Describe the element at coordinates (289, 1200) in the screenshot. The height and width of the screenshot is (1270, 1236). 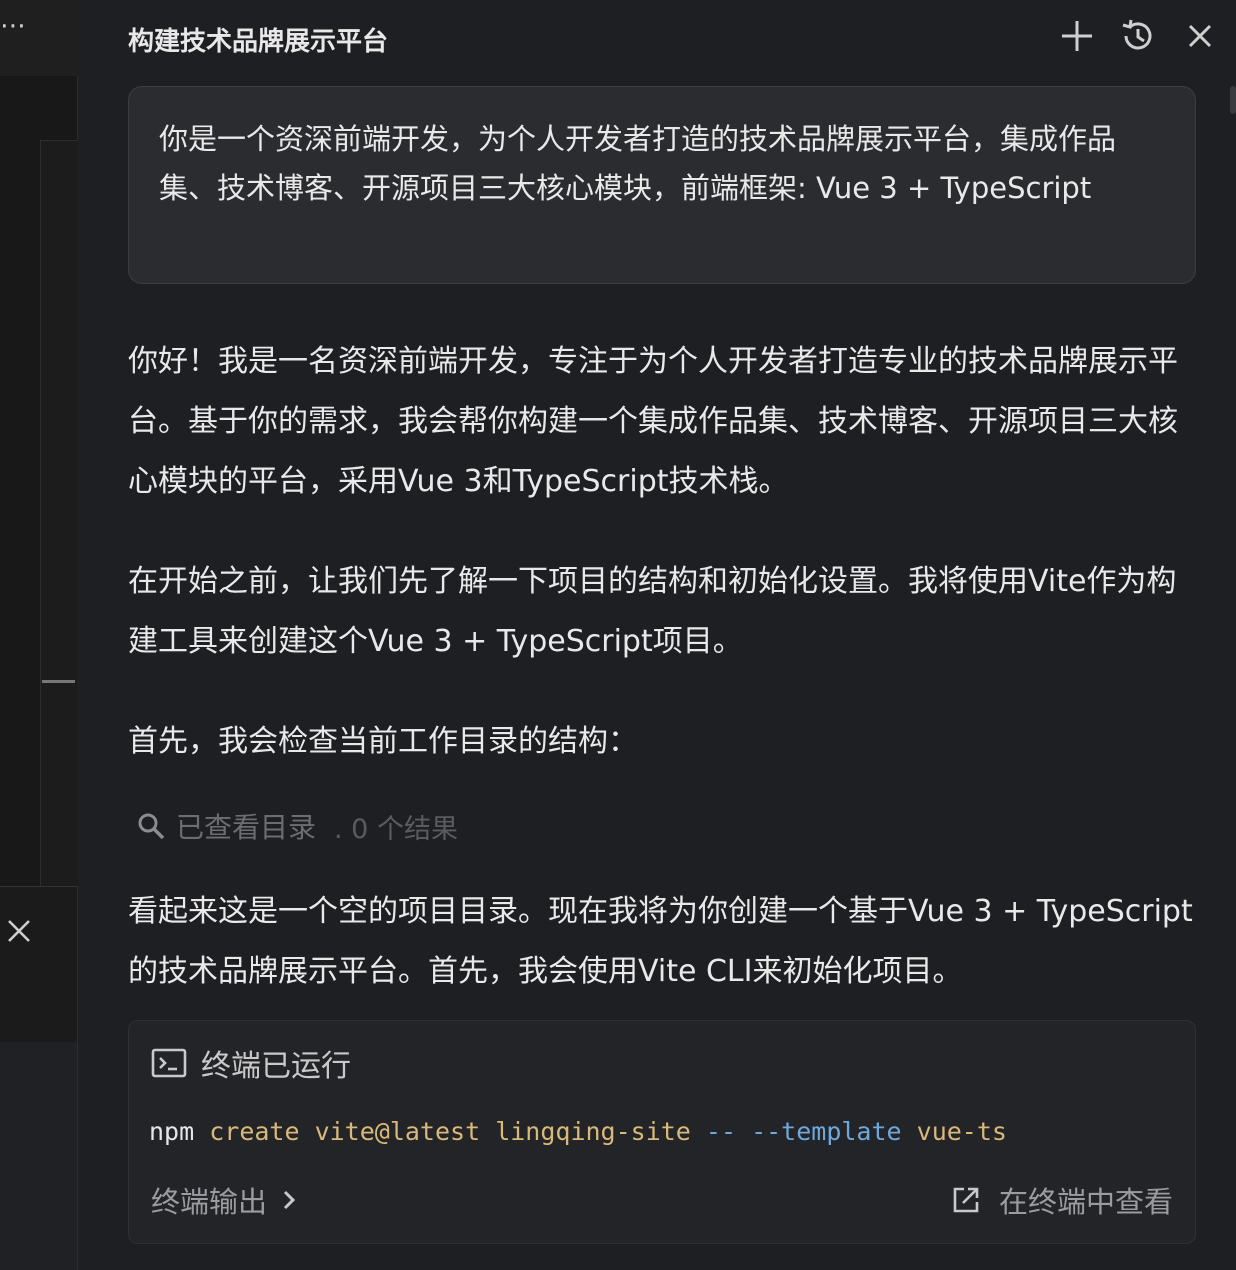
I see `chevron-right-icon` at that location.